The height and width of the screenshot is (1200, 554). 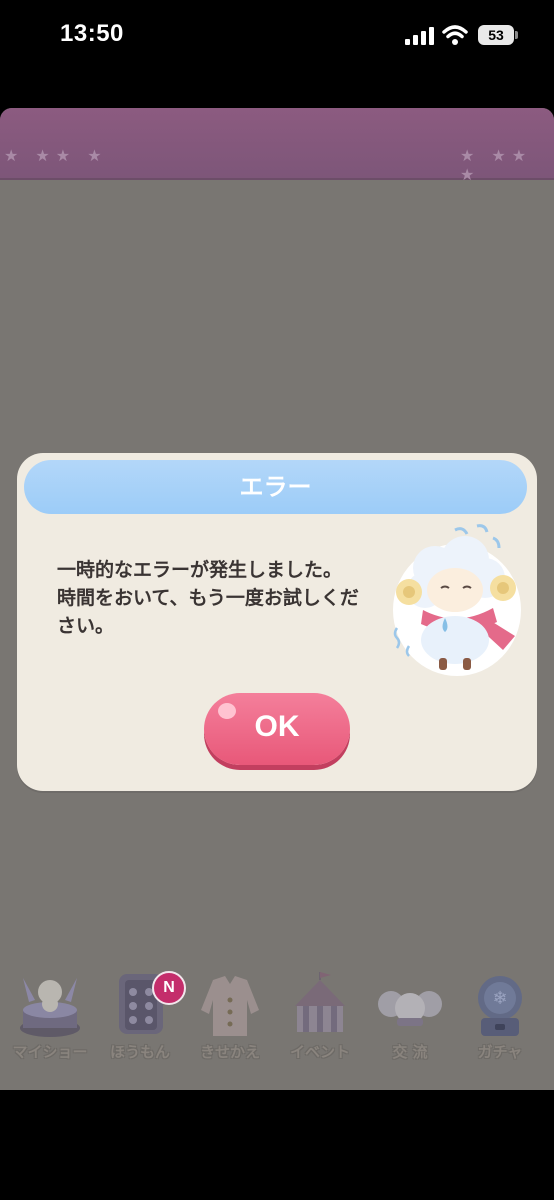 What do you see at coordinates (229, 1052) in the screenshot?
I see `nav-label: きせかえ` at bounding box center [229, 1052].